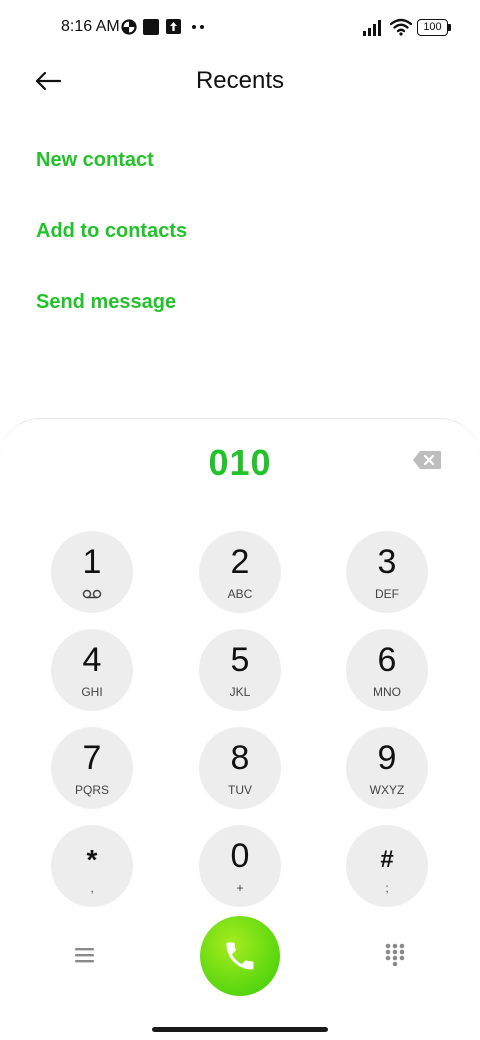 Image resolution: width=480 pixels, height=1040 pixels. Describe the element at coordinates (240, 790) in the screenshot. I see `key-letters: TUV` at that location.